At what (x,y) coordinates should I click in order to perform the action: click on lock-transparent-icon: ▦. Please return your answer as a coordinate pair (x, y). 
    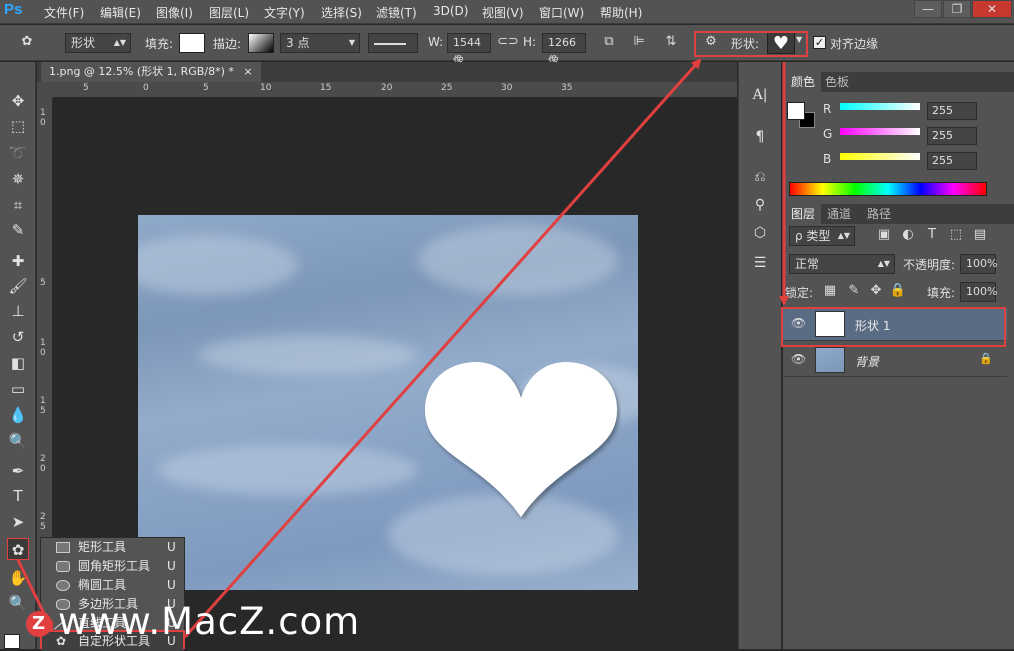
    Looking at the image, I should click on (830, 291).